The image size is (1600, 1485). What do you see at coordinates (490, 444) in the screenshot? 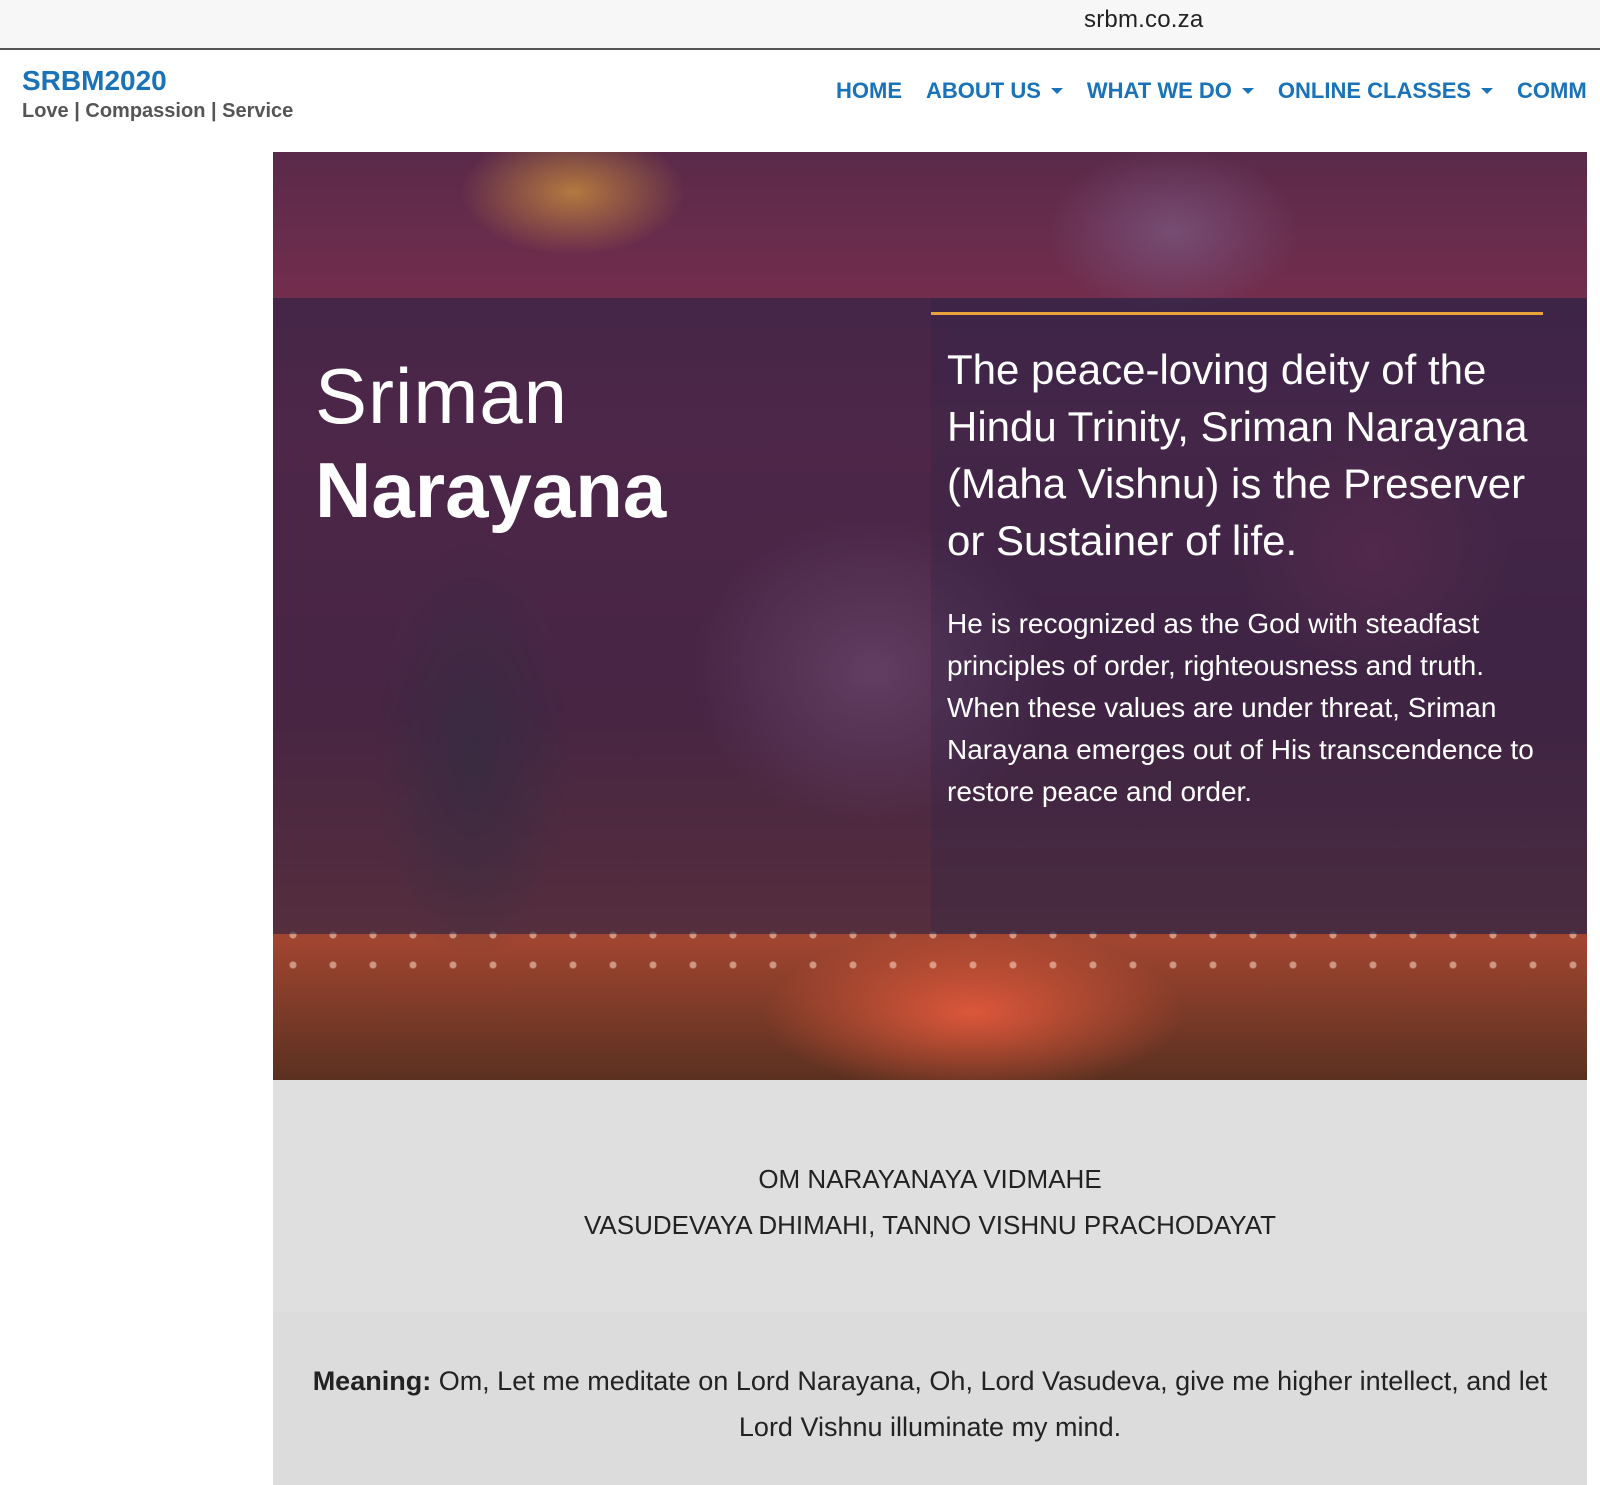
I see `hero-title: Sriman Narayana` at bounding box center [490, 444].